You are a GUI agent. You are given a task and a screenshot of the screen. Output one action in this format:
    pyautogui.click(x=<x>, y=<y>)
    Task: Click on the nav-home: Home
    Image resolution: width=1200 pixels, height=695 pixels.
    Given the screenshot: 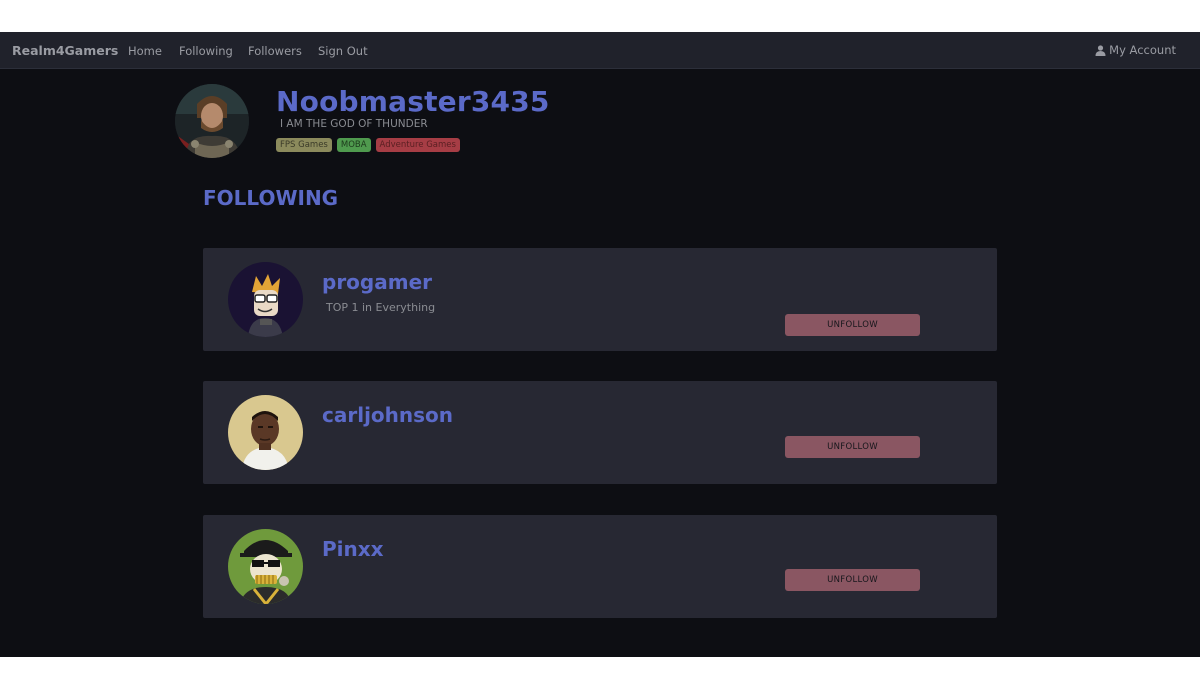 What is the action you would take?
    pyautogui.click(x=145, y=51)
    